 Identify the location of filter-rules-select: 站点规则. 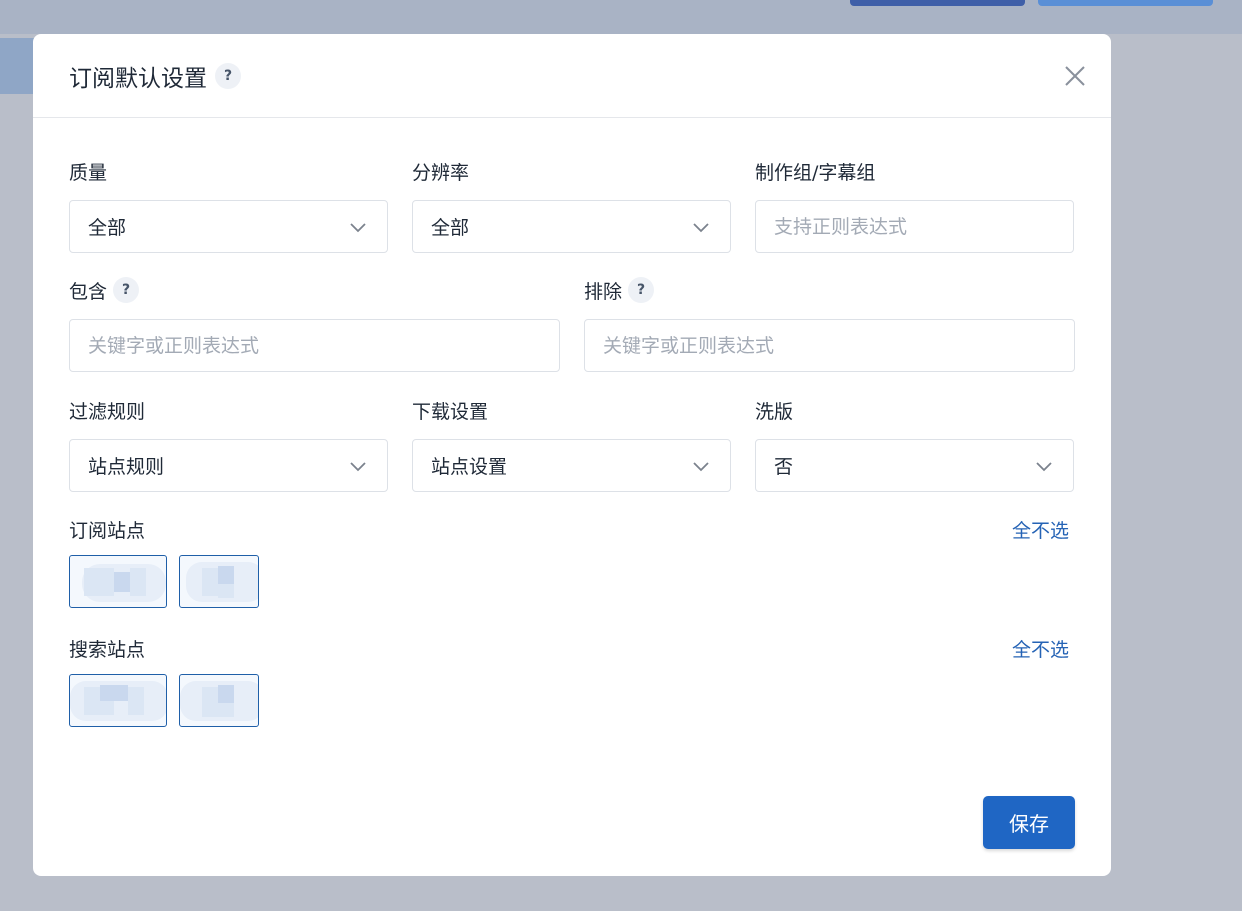
(228, 465).